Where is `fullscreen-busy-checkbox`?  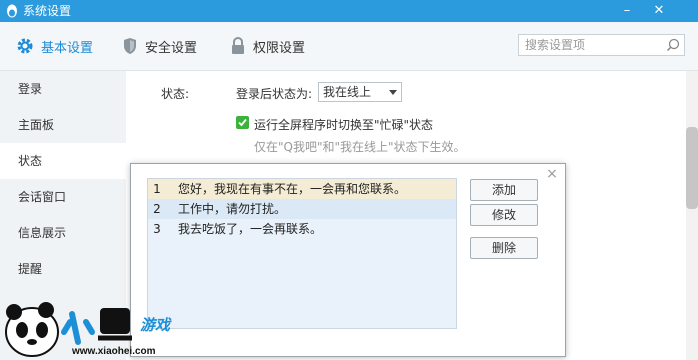 fullscreen-busy-checkbox is located at coordinates (242, 122).